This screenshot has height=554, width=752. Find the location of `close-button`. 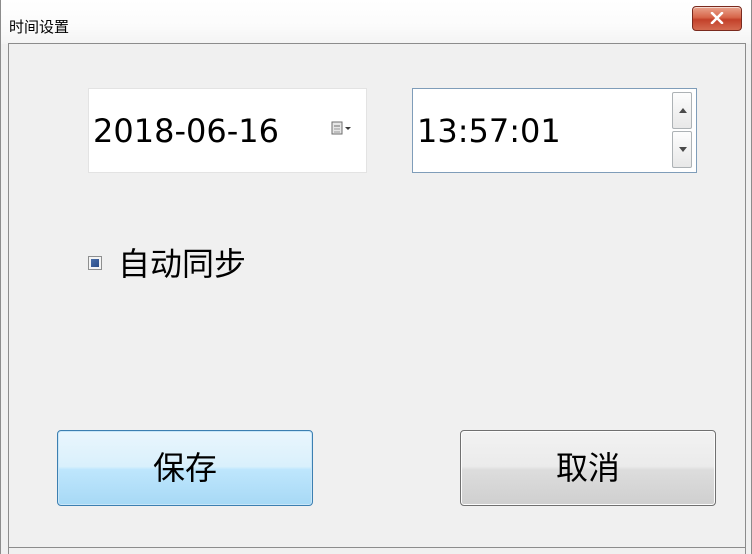

close-button is located at coordinates (717, 18).